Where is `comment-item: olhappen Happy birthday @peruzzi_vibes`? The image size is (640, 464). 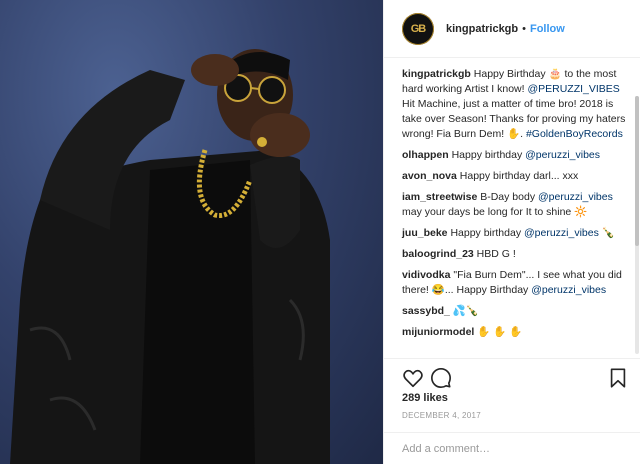
comment-item: olhappen Happy birthday @peruzzi_vibes is located at coordinates (514, 155).